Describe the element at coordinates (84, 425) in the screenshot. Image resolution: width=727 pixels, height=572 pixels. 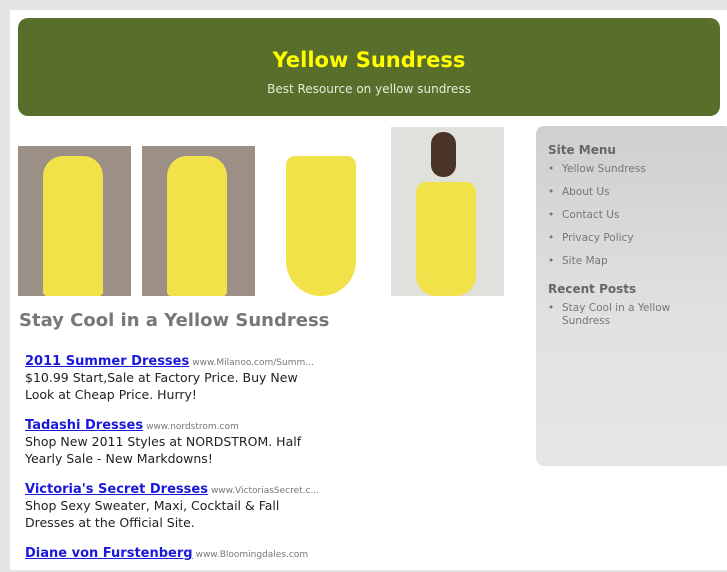
I see `ad-link: Tadashi Dresses` at that location.